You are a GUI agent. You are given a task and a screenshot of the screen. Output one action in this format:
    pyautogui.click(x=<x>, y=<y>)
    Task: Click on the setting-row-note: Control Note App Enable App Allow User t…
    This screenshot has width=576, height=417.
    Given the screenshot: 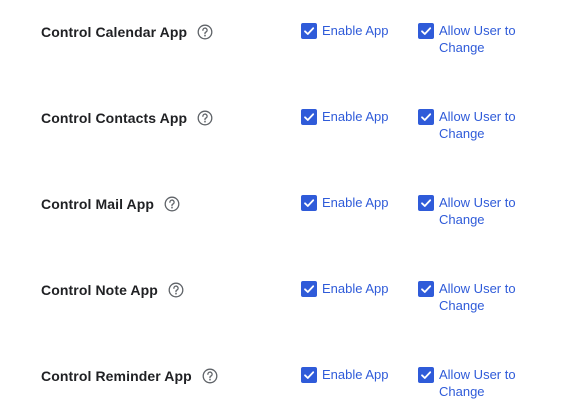 What is the action you would take?
    pyautogui.click(x=288, y=300)
    